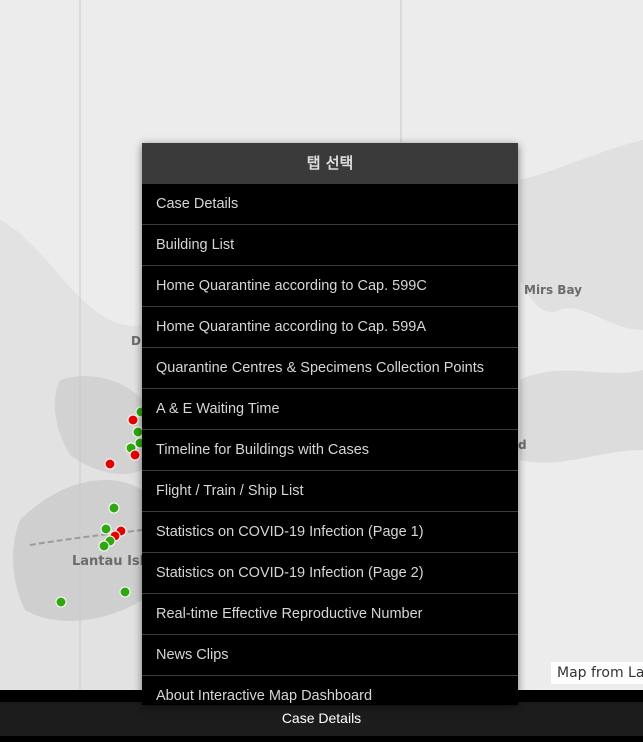 This screenshot has height=742, width=643. Describe the element at coordinates (330, 655) in the screenshot. I see `tab-item-news-clips: News Clips` at that location.